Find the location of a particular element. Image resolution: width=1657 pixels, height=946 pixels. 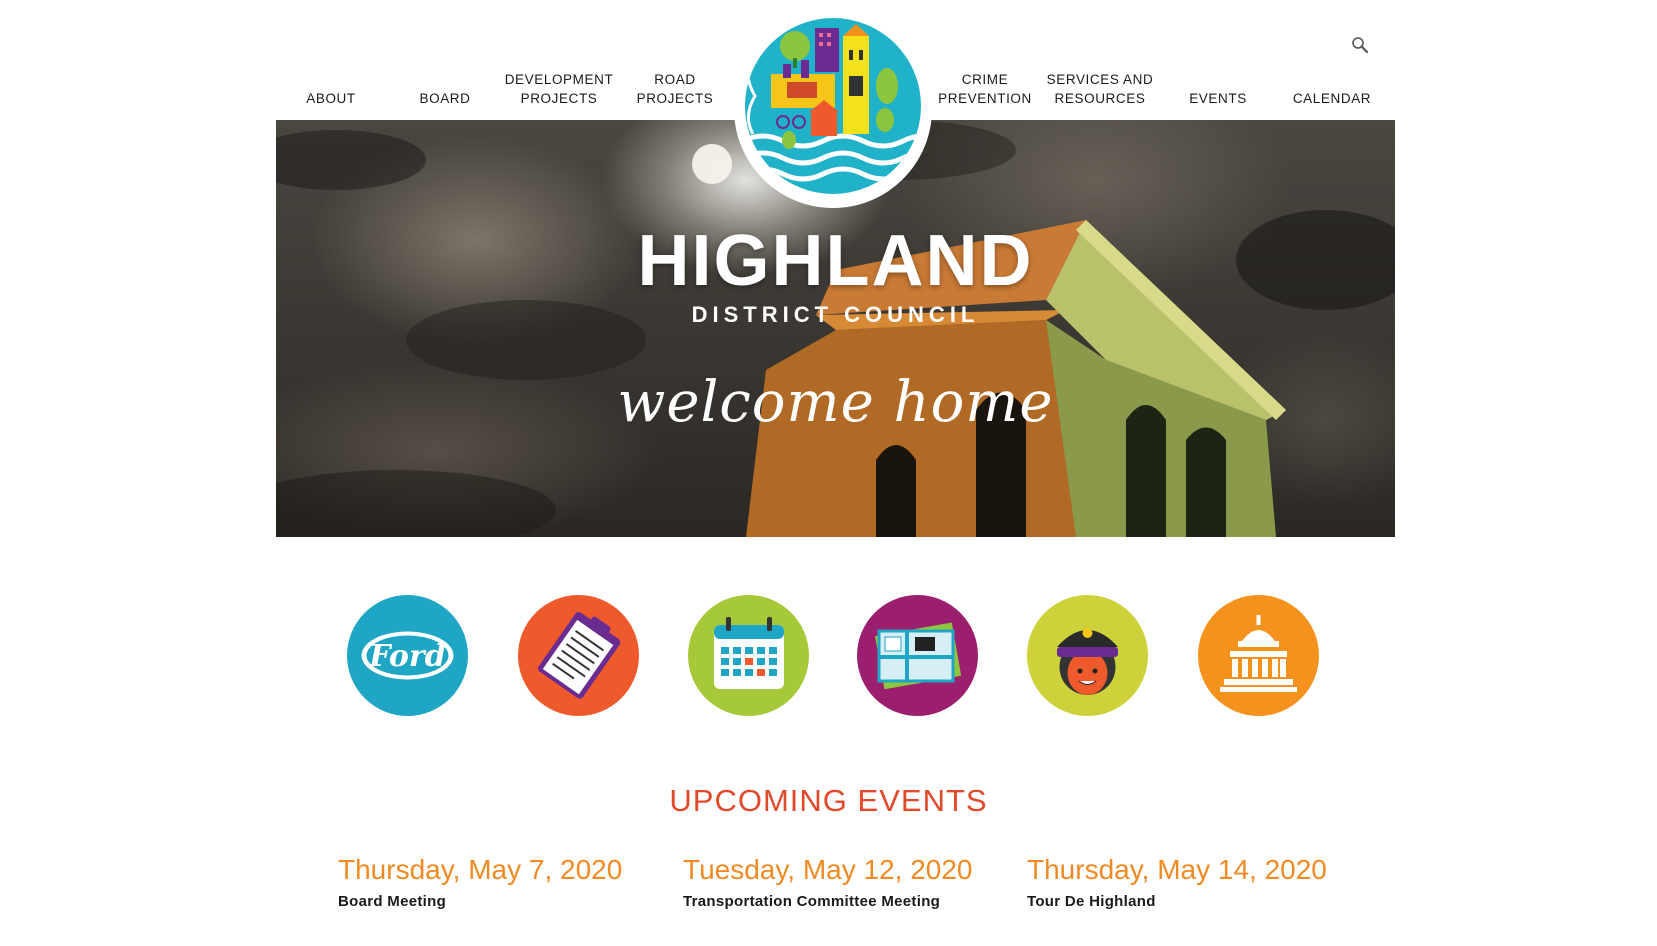

ford-logo-icon: Ford is located at coordinates (407, 655).